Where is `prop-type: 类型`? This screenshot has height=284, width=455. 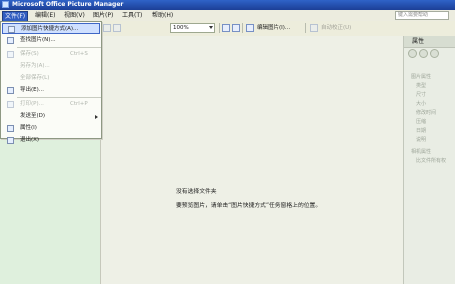 prop-type: 类型 is located at coordinates (421, 86).